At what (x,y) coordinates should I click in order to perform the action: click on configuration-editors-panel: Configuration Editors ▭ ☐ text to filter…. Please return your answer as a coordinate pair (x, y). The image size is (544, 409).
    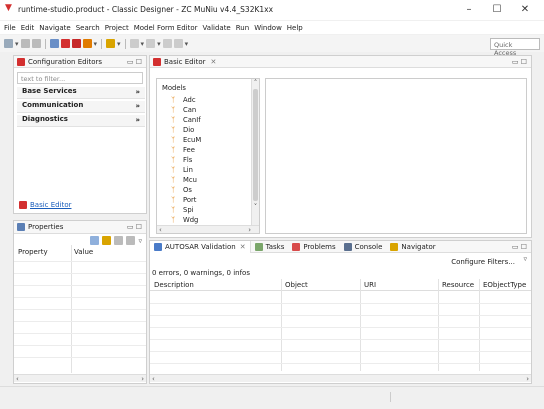
    Looking at the image, I should click on (80, 134).